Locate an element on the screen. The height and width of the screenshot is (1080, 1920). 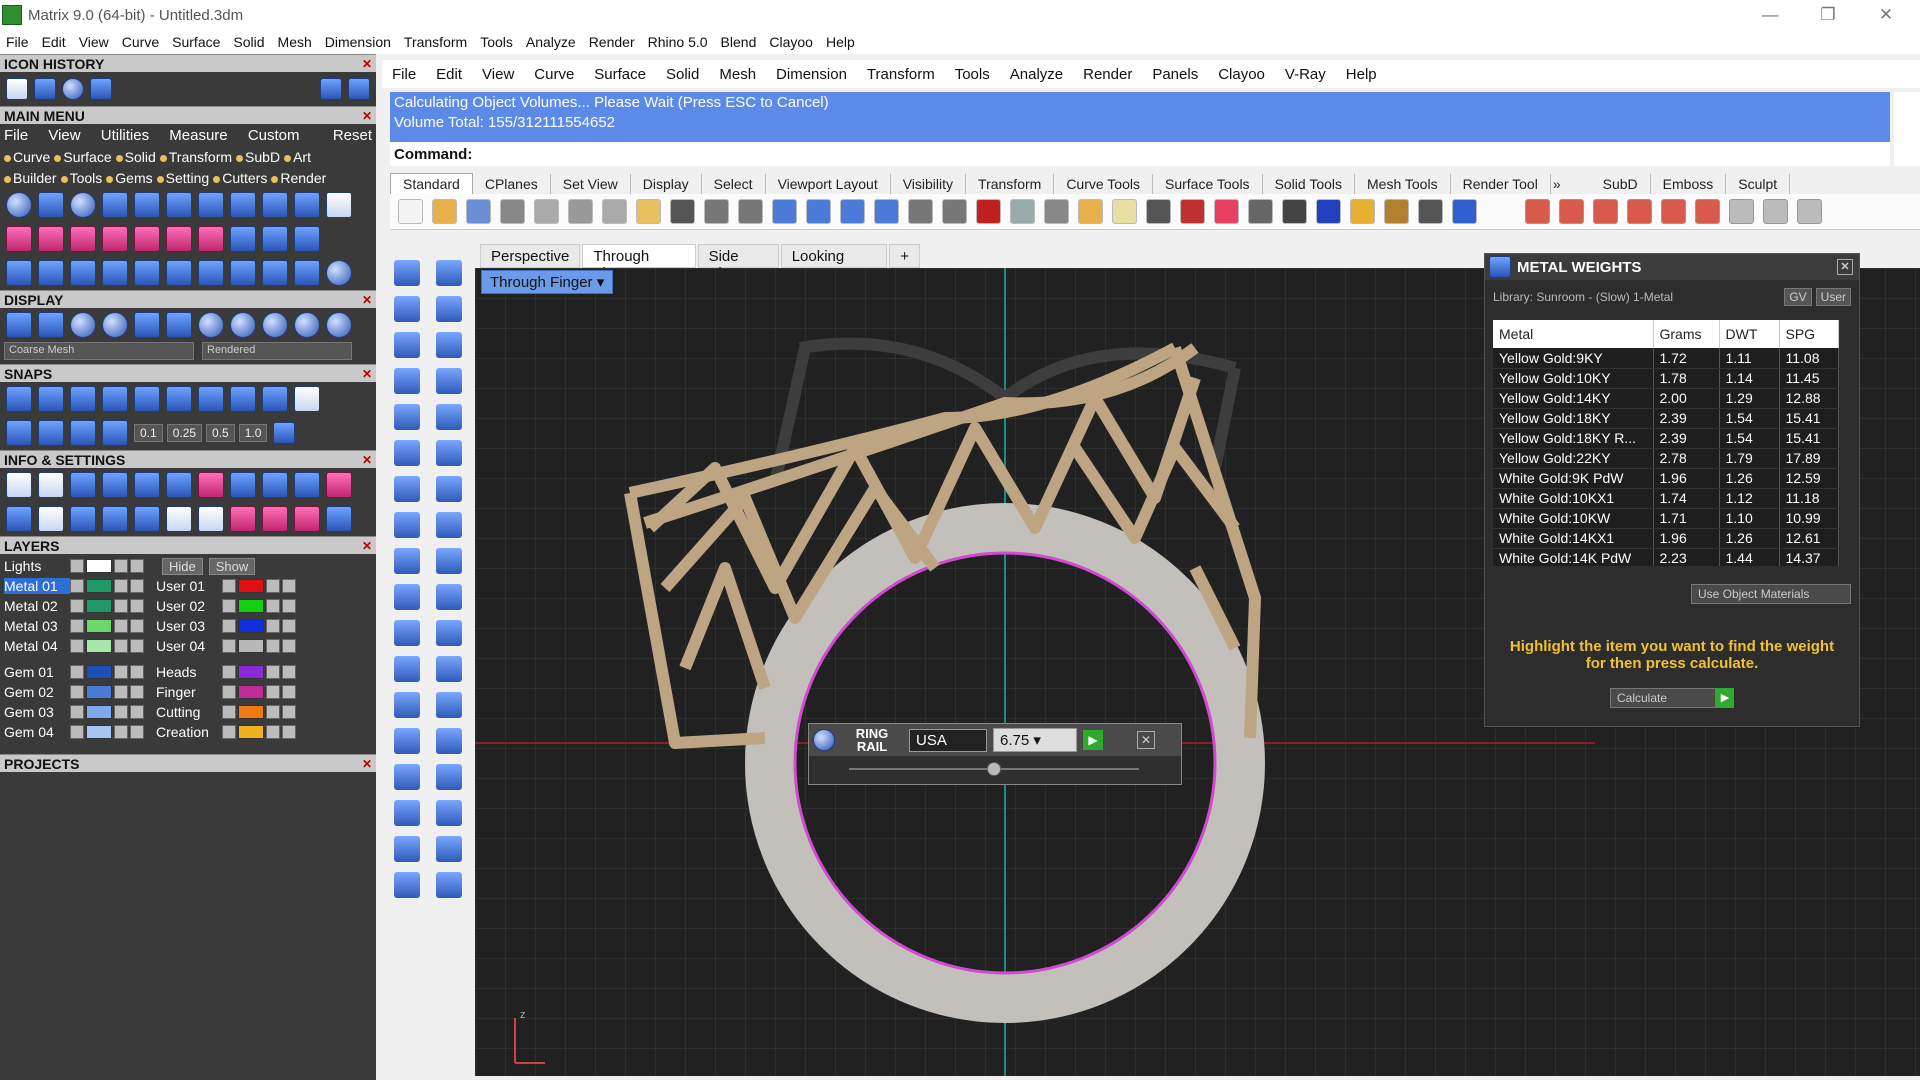
metal-row: Yellow Gold:9KY 1.72 1.11 11.08 is located at coordinates (1666, 358).